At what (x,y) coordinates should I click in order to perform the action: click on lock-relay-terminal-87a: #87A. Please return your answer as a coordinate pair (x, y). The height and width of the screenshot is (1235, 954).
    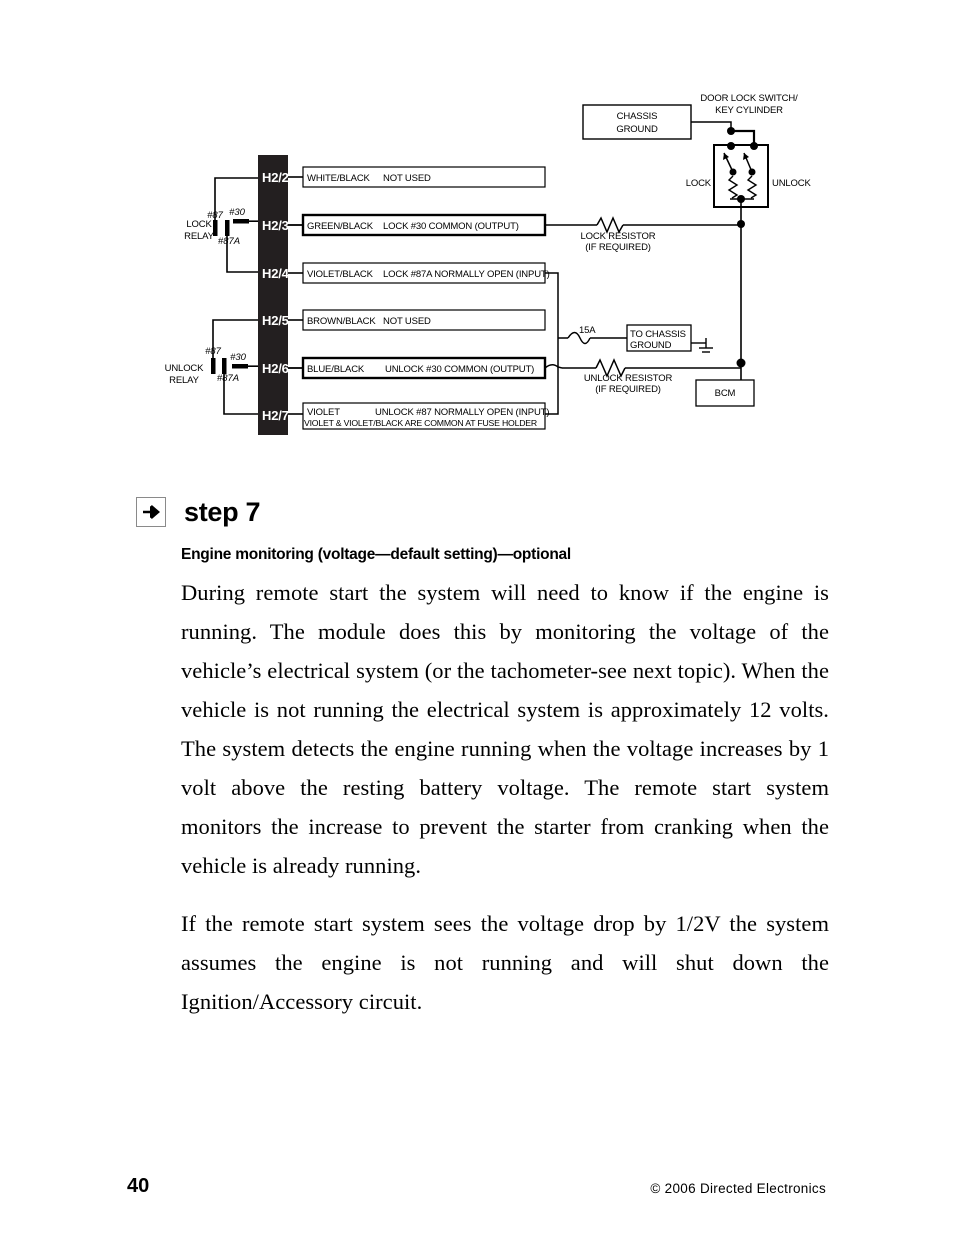
    Looking at the image, I should click on (229, 241).